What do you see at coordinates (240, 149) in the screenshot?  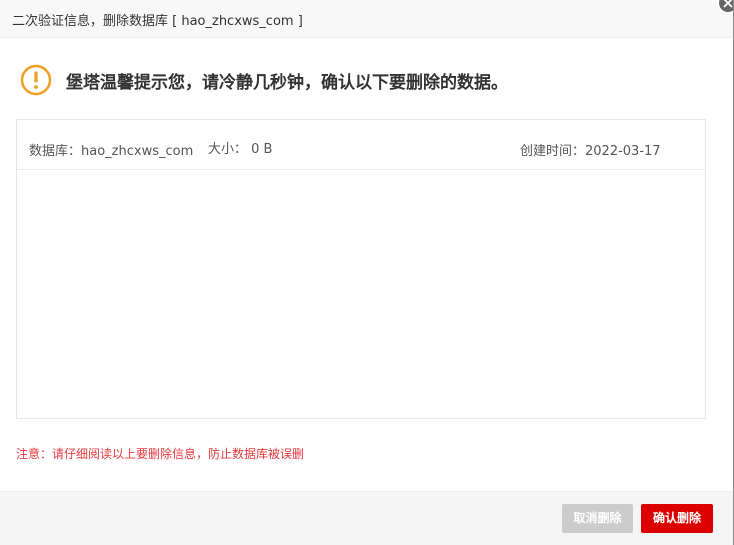 I see `database-size: 大小： 0 B` at bounding box center [240, 149].